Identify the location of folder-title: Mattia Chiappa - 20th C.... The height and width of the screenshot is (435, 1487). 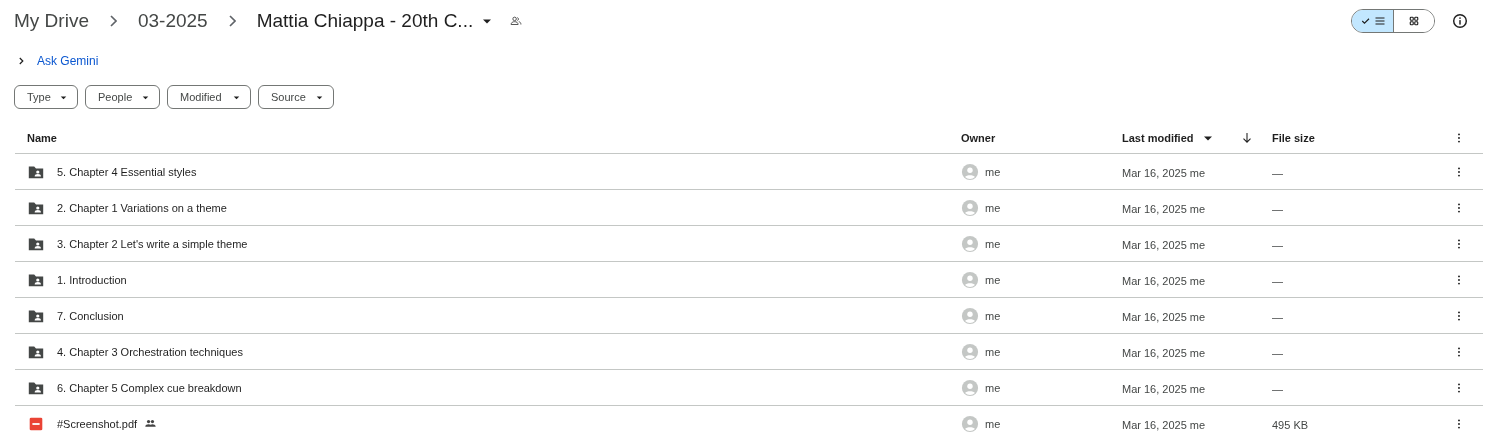
(365, 21).